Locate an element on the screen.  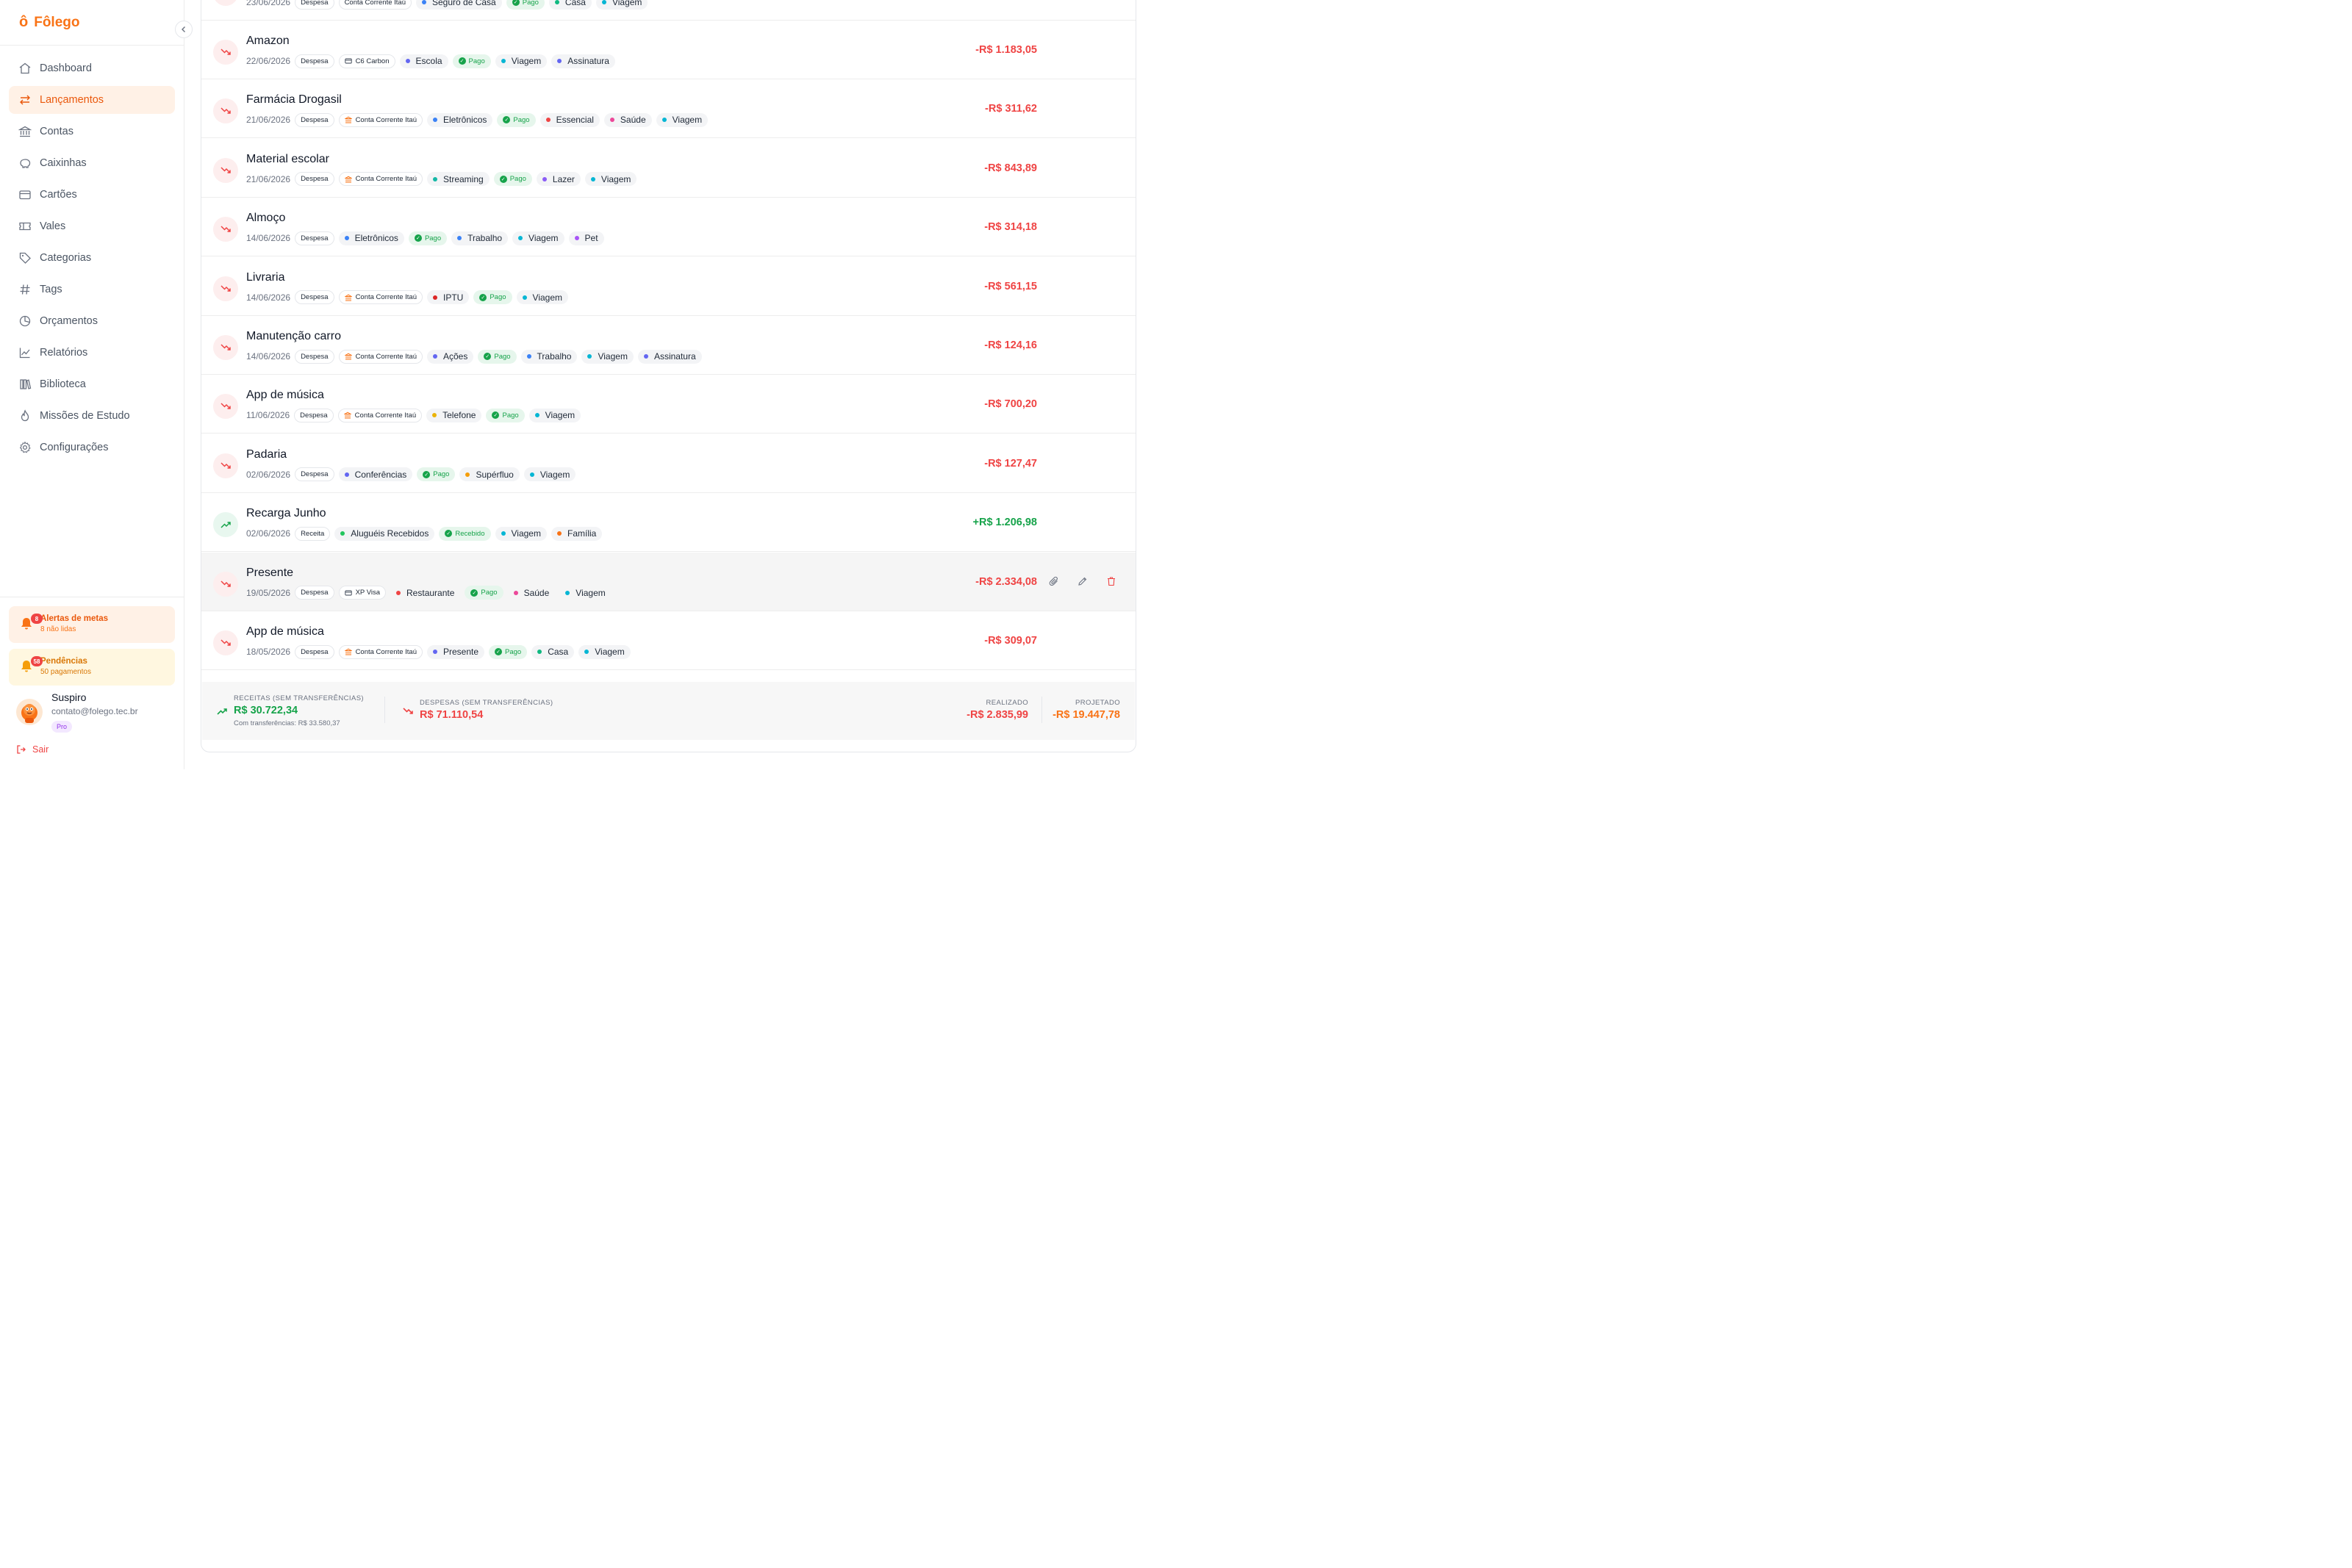
sidebar-item-tags: Tags is located at coordinates (92, 289).